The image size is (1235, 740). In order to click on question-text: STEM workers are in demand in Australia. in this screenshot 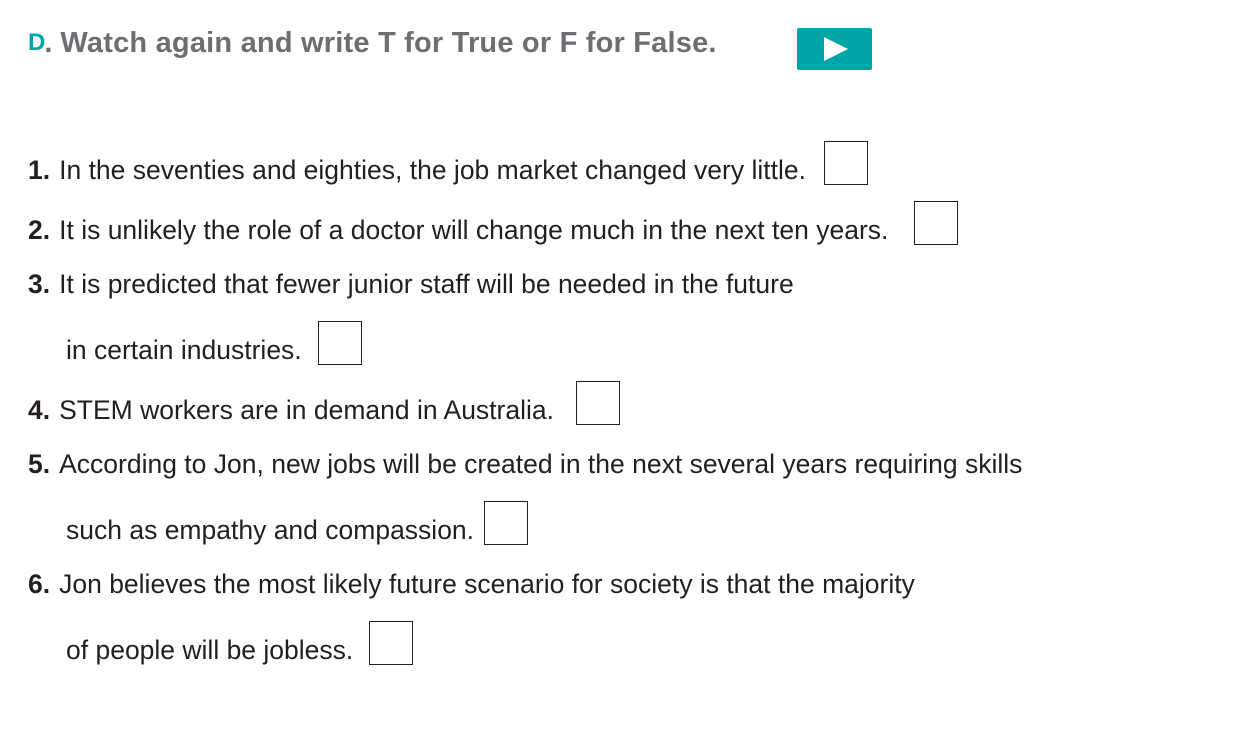, I will do `click(306, 410)`.